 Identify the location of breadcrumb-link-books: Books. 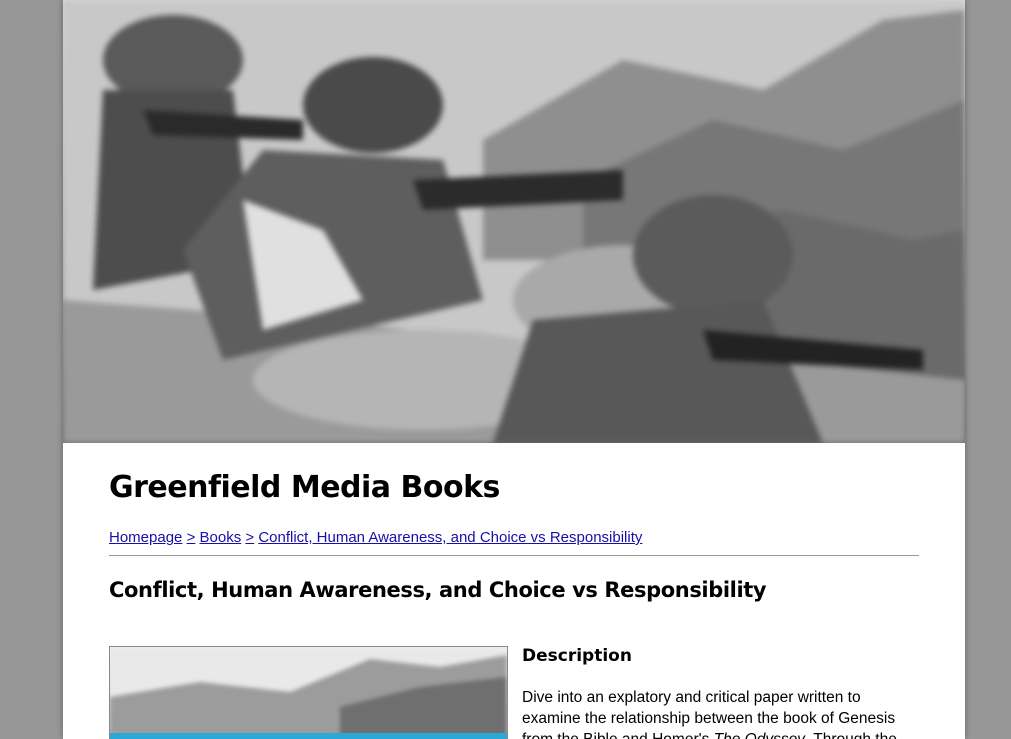
(221, 537).